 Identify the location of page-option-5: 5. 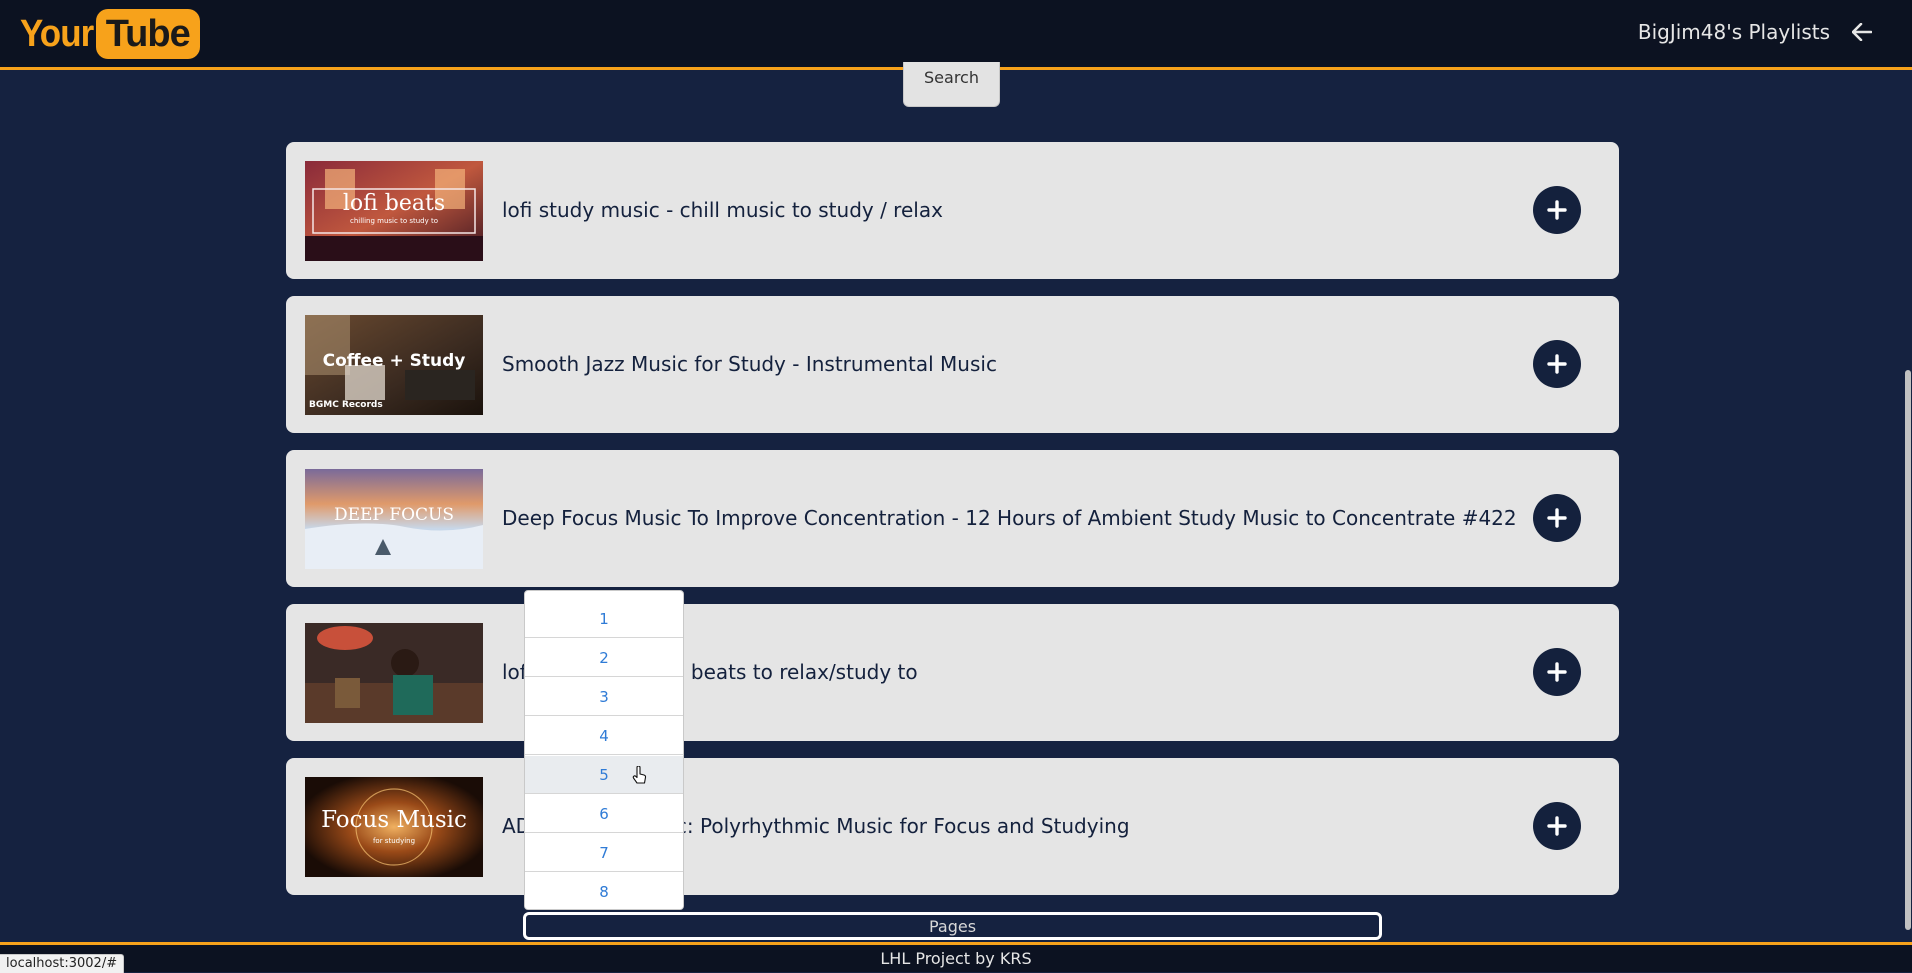
(604, 775).